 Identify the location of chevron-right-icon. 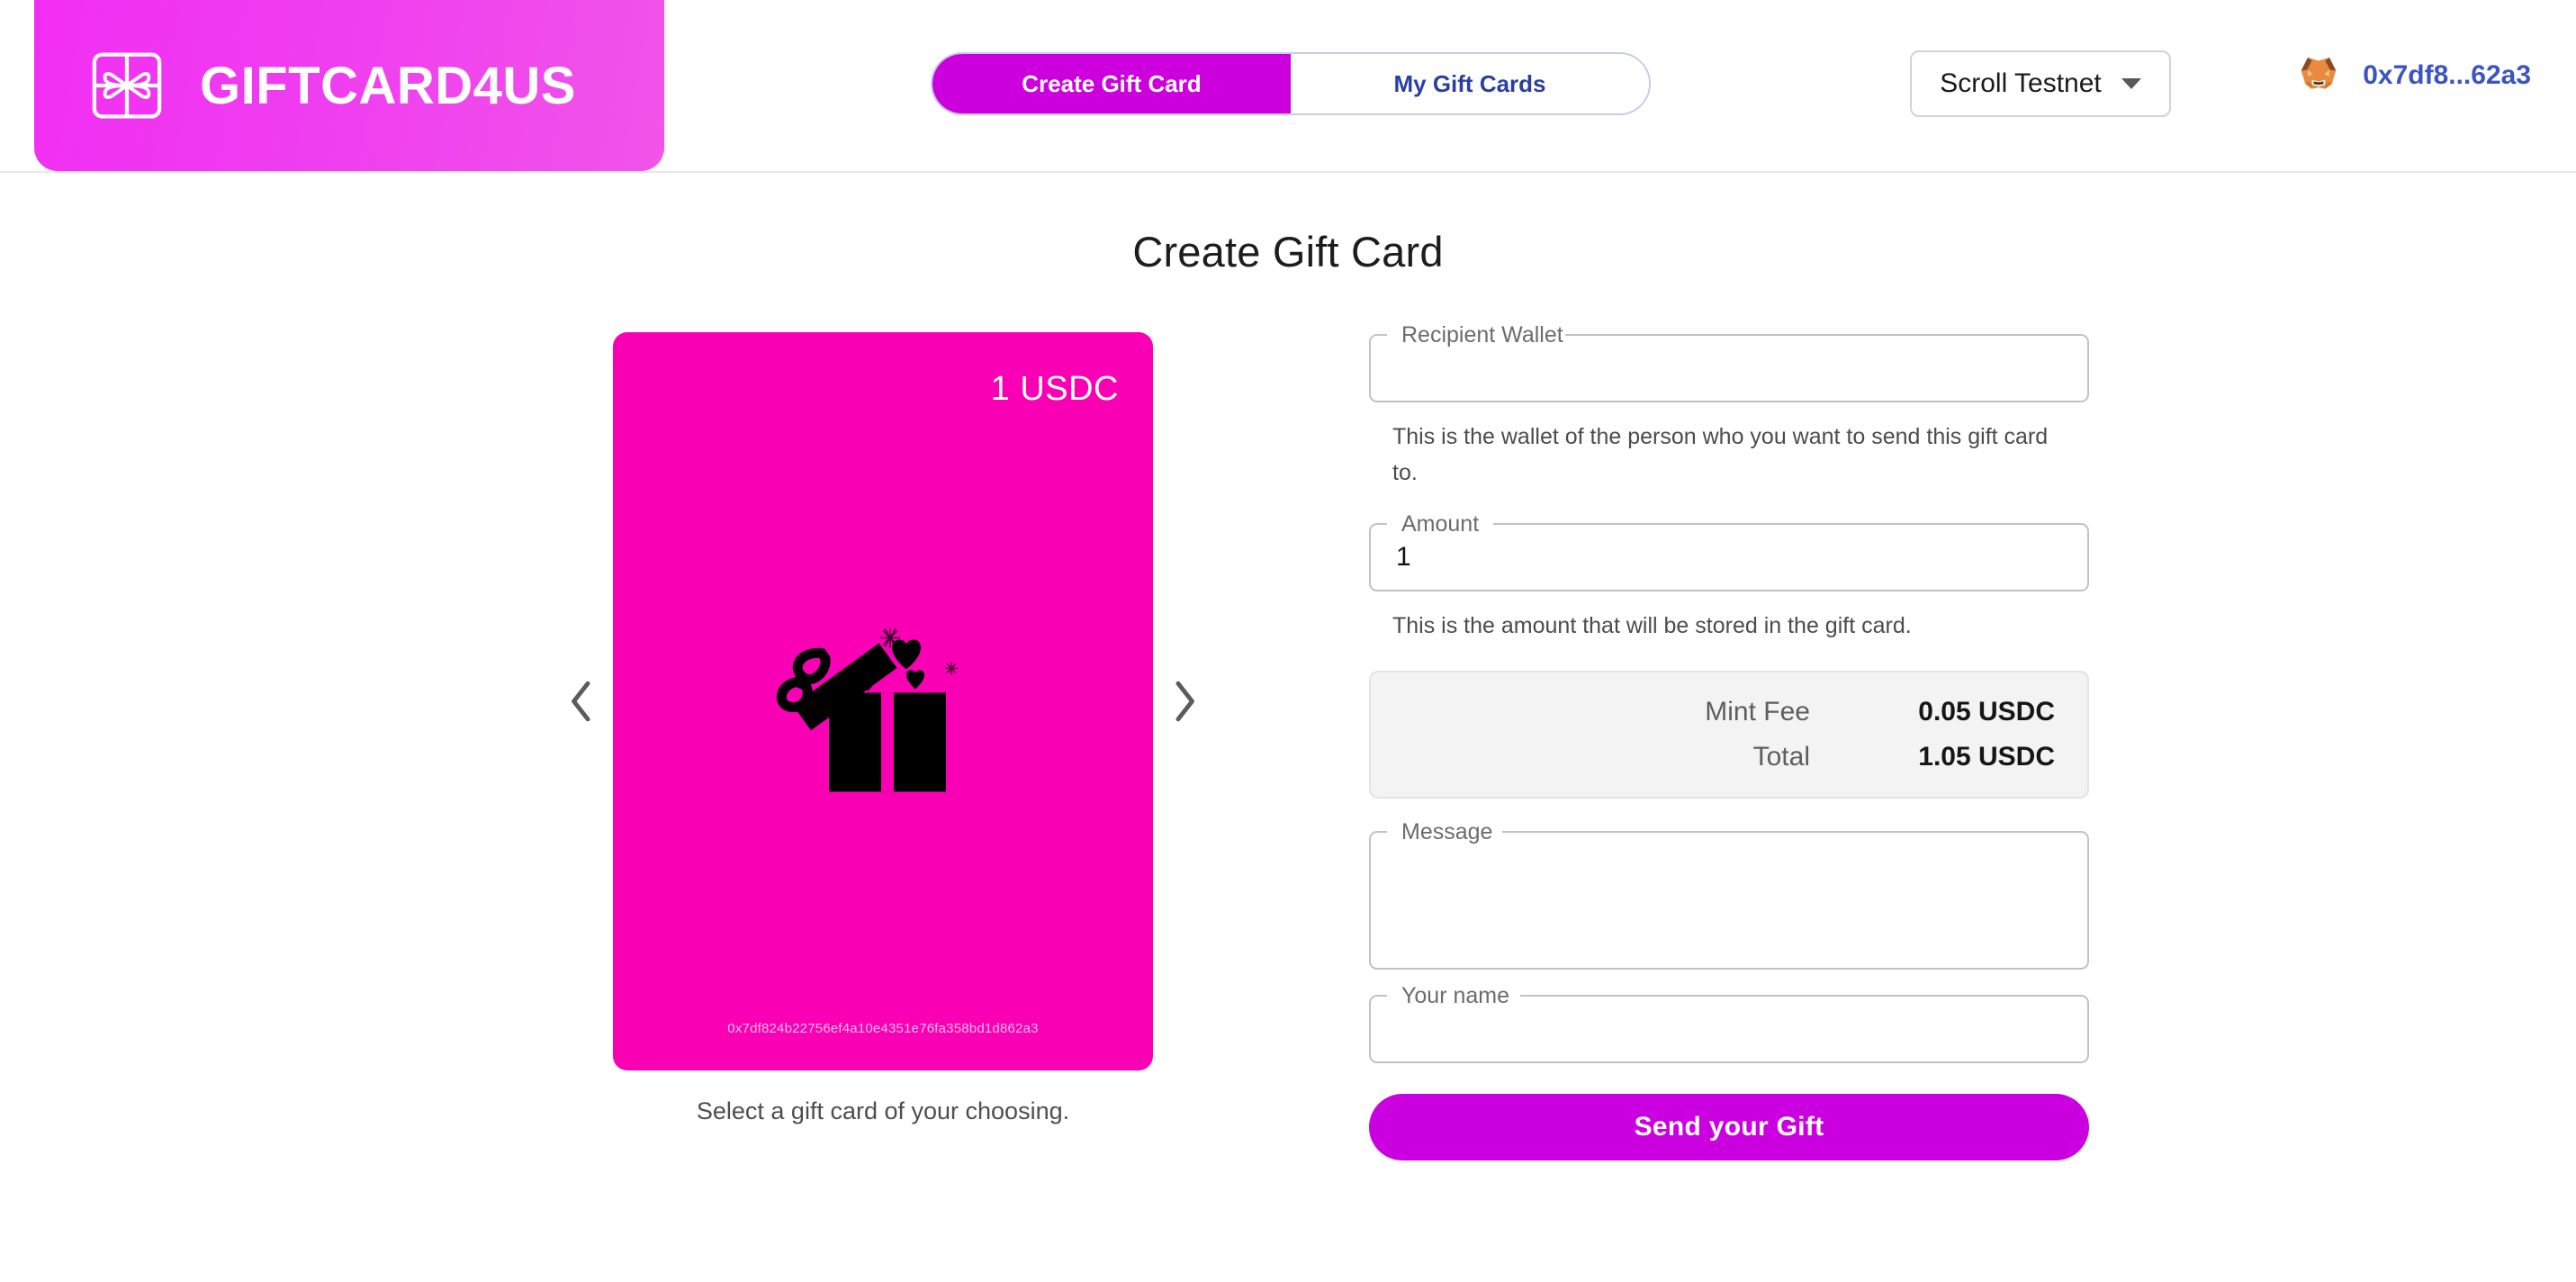
(1184, 701).